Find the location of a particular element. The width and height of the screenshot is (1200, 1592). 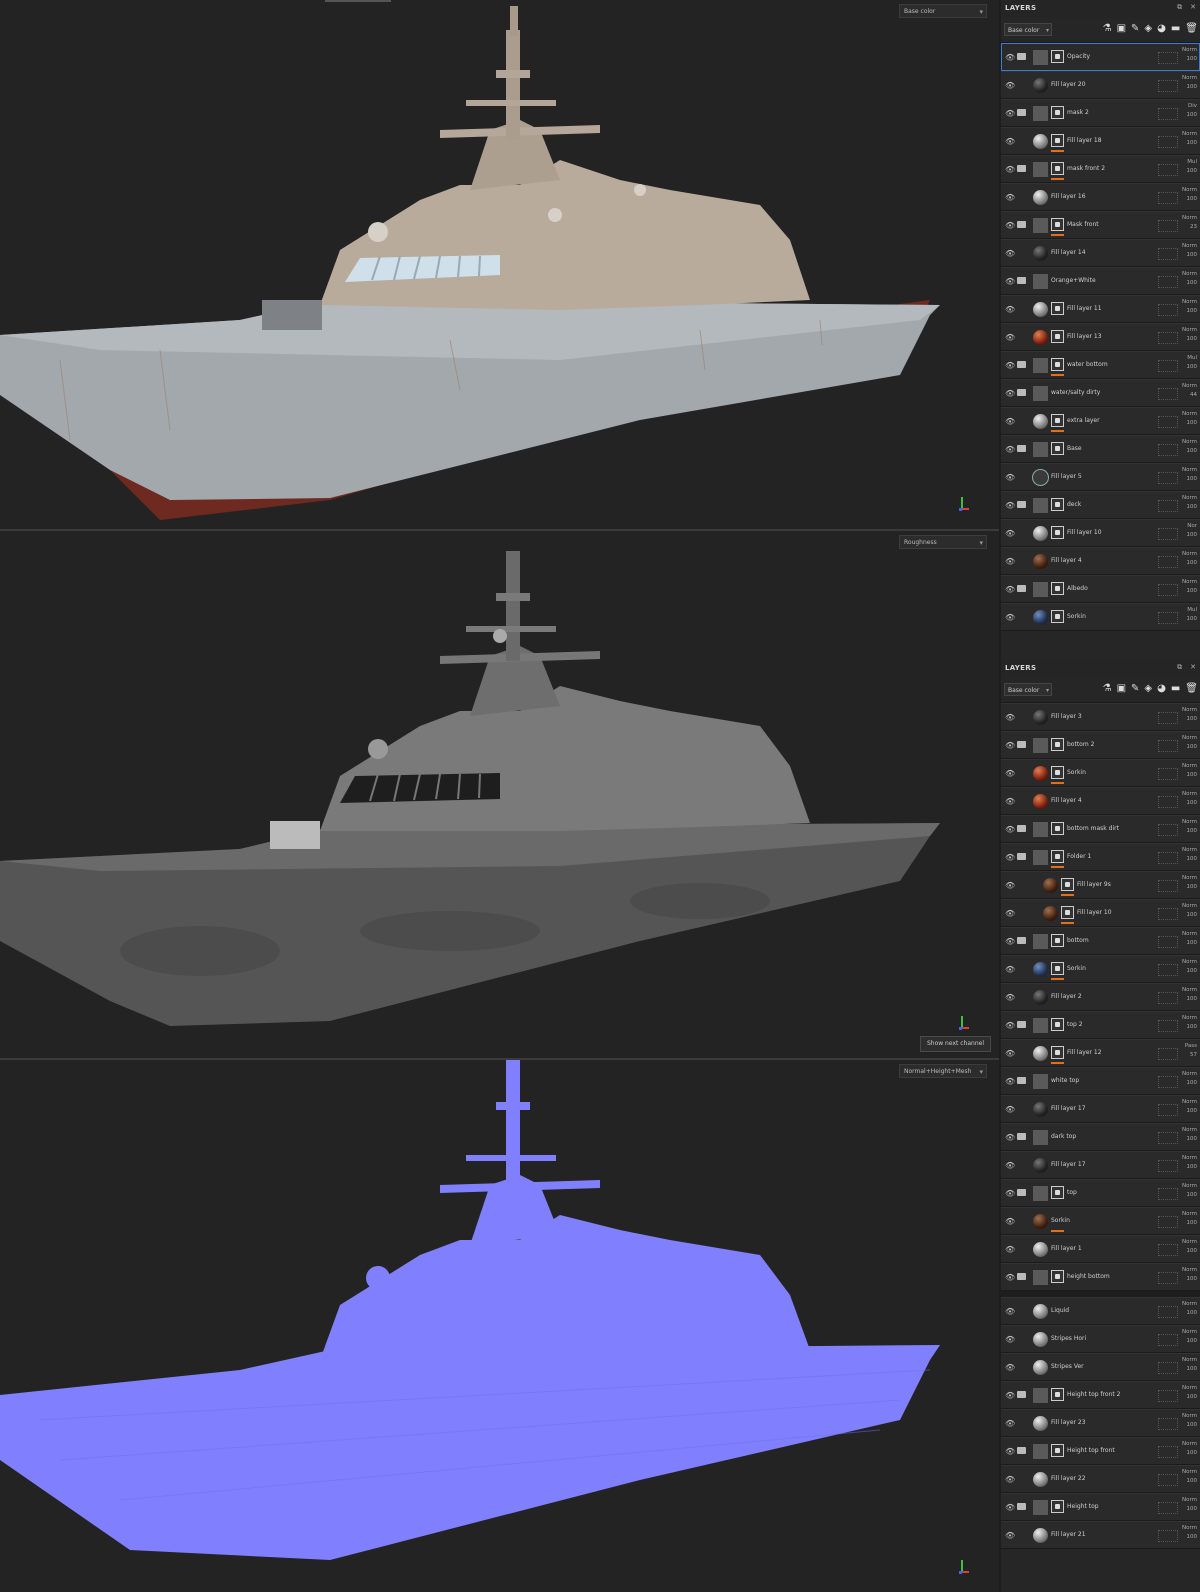

layer-name: Fill layer 5 is located at coordinates (1066, 476).